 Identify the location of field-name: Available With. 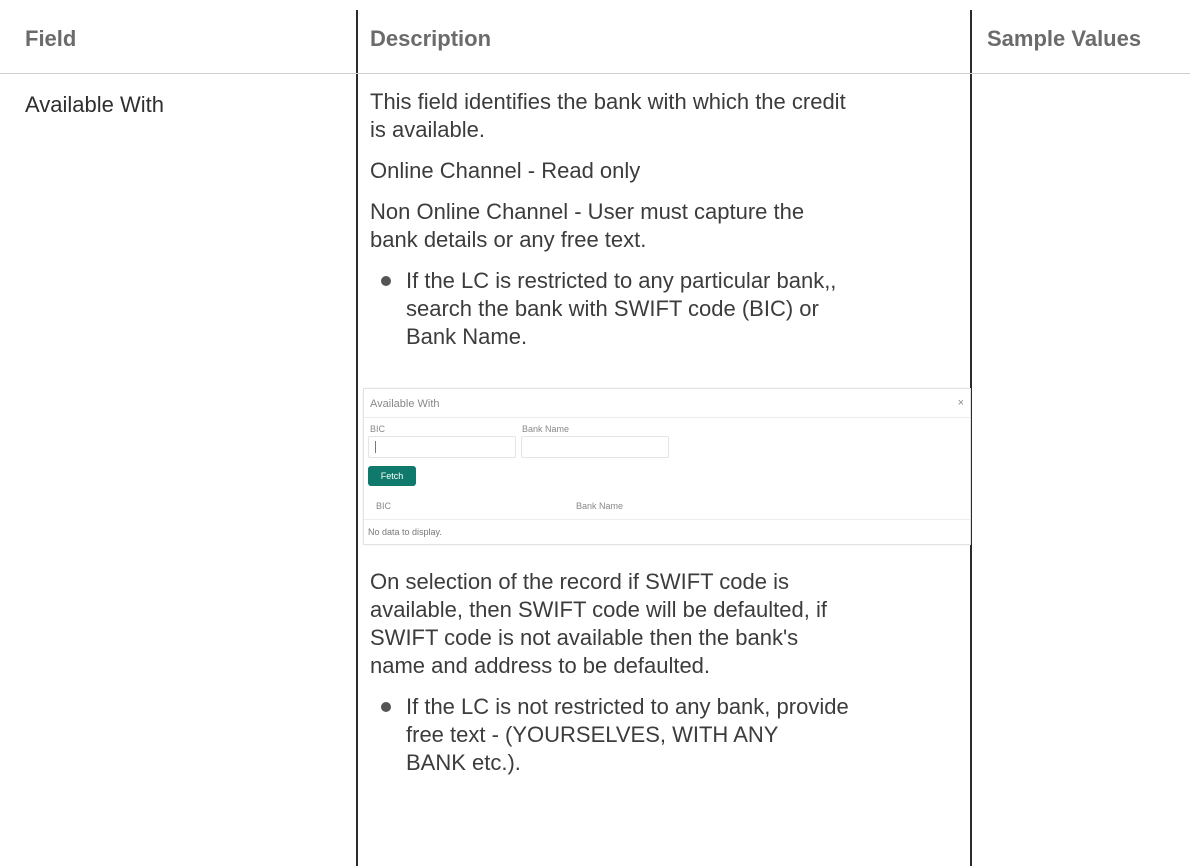
(94, 104).